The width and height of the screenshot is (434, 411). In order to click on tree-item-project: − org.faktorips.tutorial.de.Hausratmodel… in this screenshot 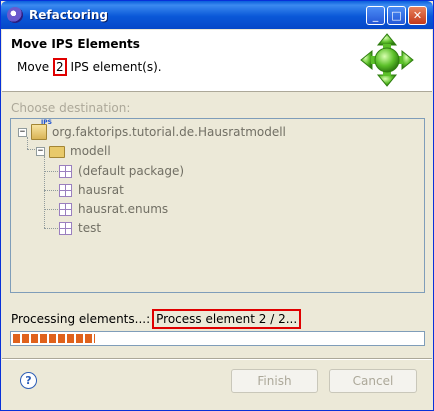, I will do `click(152, 130)`.